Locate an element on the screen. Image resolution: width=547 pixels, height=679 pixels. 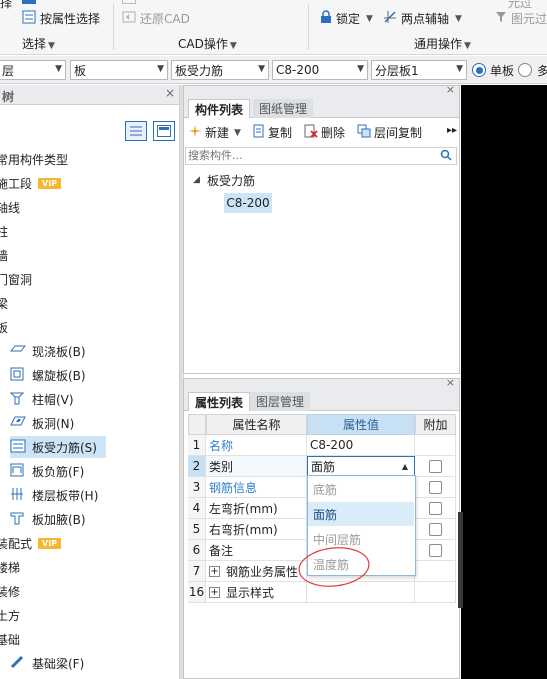
radio-single-board is located at coordinates (479, 70).